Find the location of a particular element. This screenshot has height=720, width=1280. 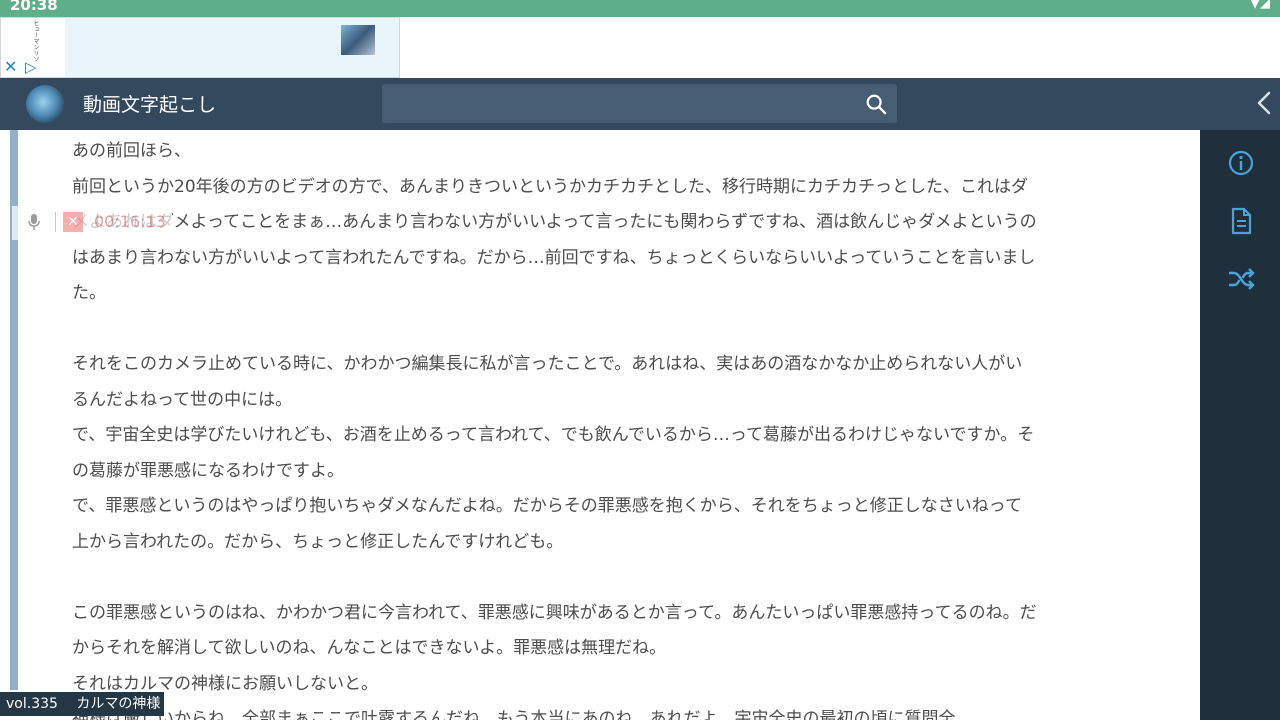

transcript-line: 上から言われたの。だから、ちょっと修正したんですけれども。 is located at coordinates (318, 541).